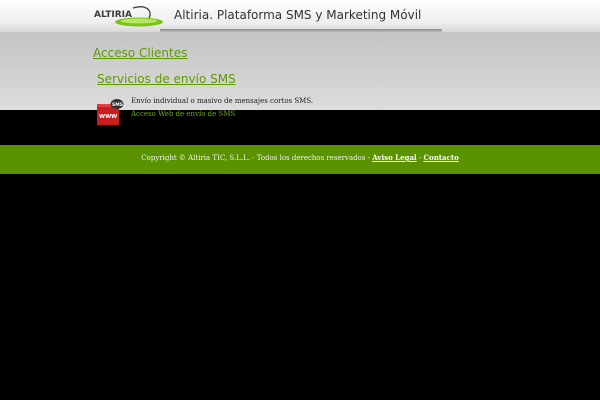  I want to click on sms-services-link: Servicios de envío SMS, so click(166, 79).